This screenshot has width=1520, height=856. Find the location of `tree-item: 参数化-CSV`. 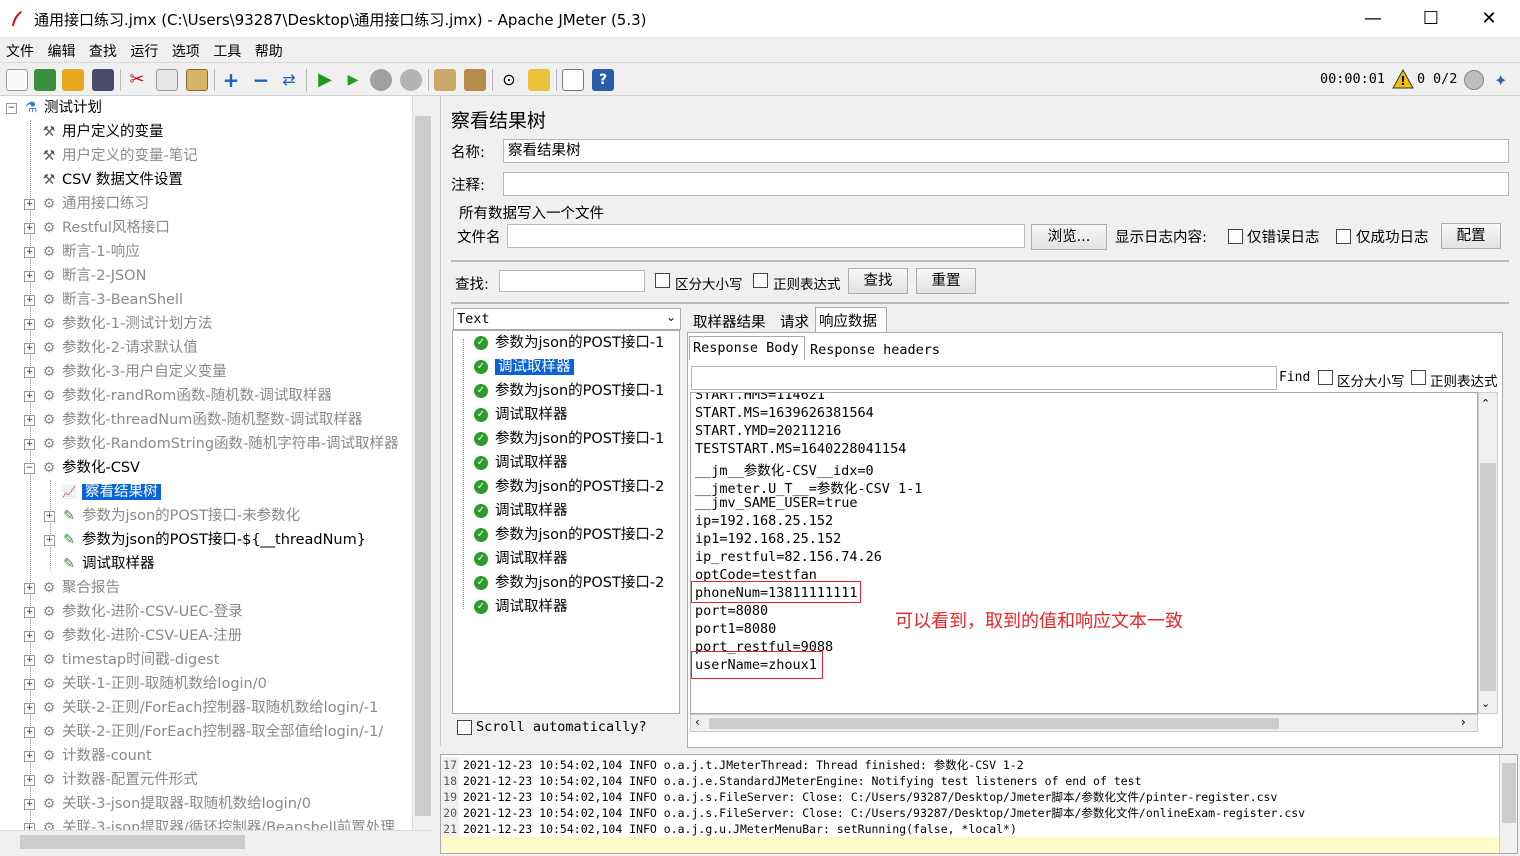

tree-item: 参数化-CSV is located at coordinates (101, 468).